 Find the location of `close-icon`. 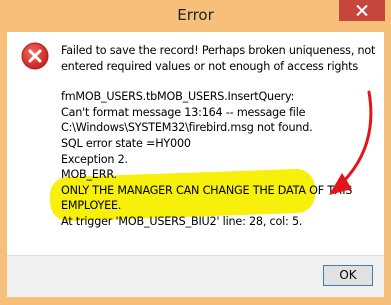

close-icon is located at coordinates (362, 10).